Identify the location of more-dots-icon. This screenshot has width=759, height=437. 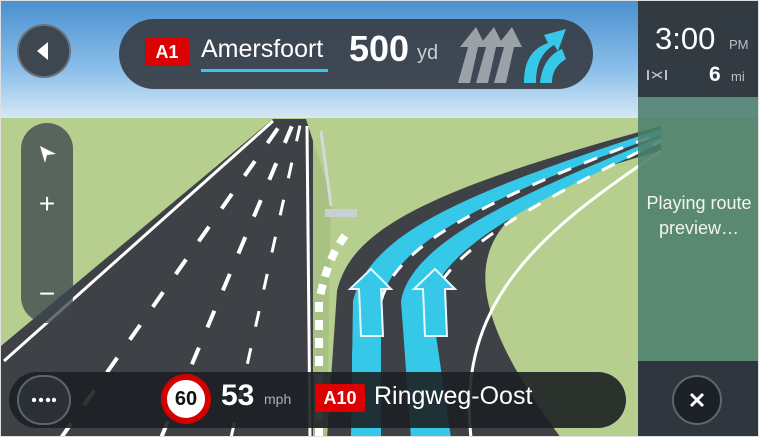
(44, 400).